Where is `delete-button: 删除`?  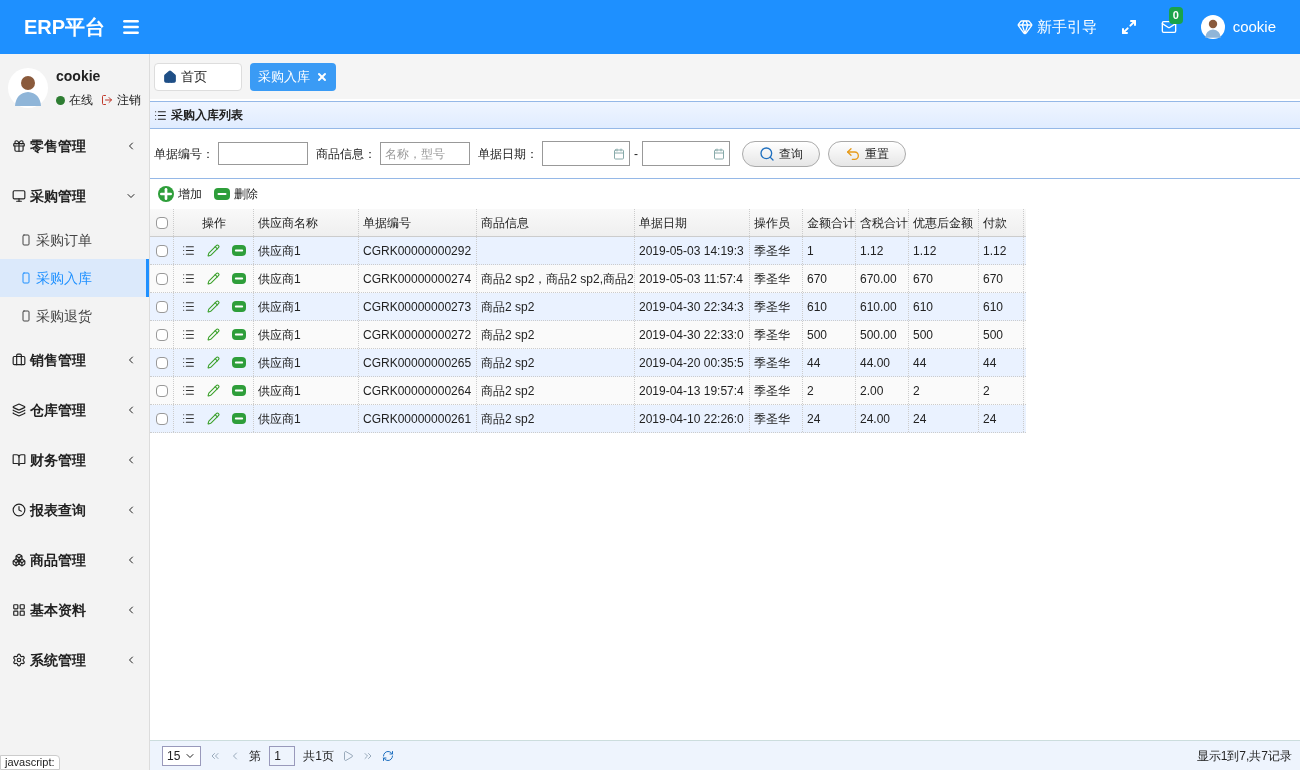
delete-button: 删除 is located at coordinates (236, 194).